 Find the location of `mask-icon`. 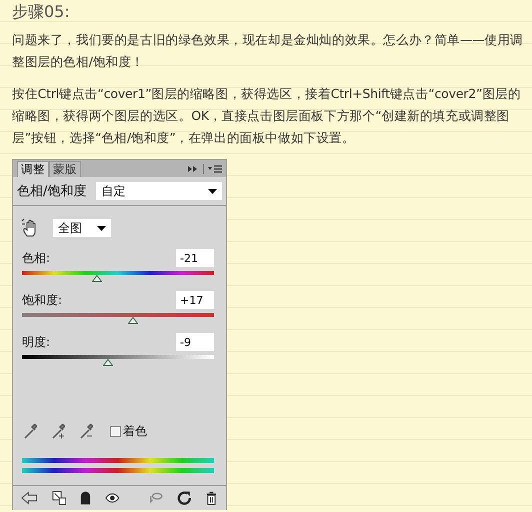

mask-icon is located at coordinates (86, 498).